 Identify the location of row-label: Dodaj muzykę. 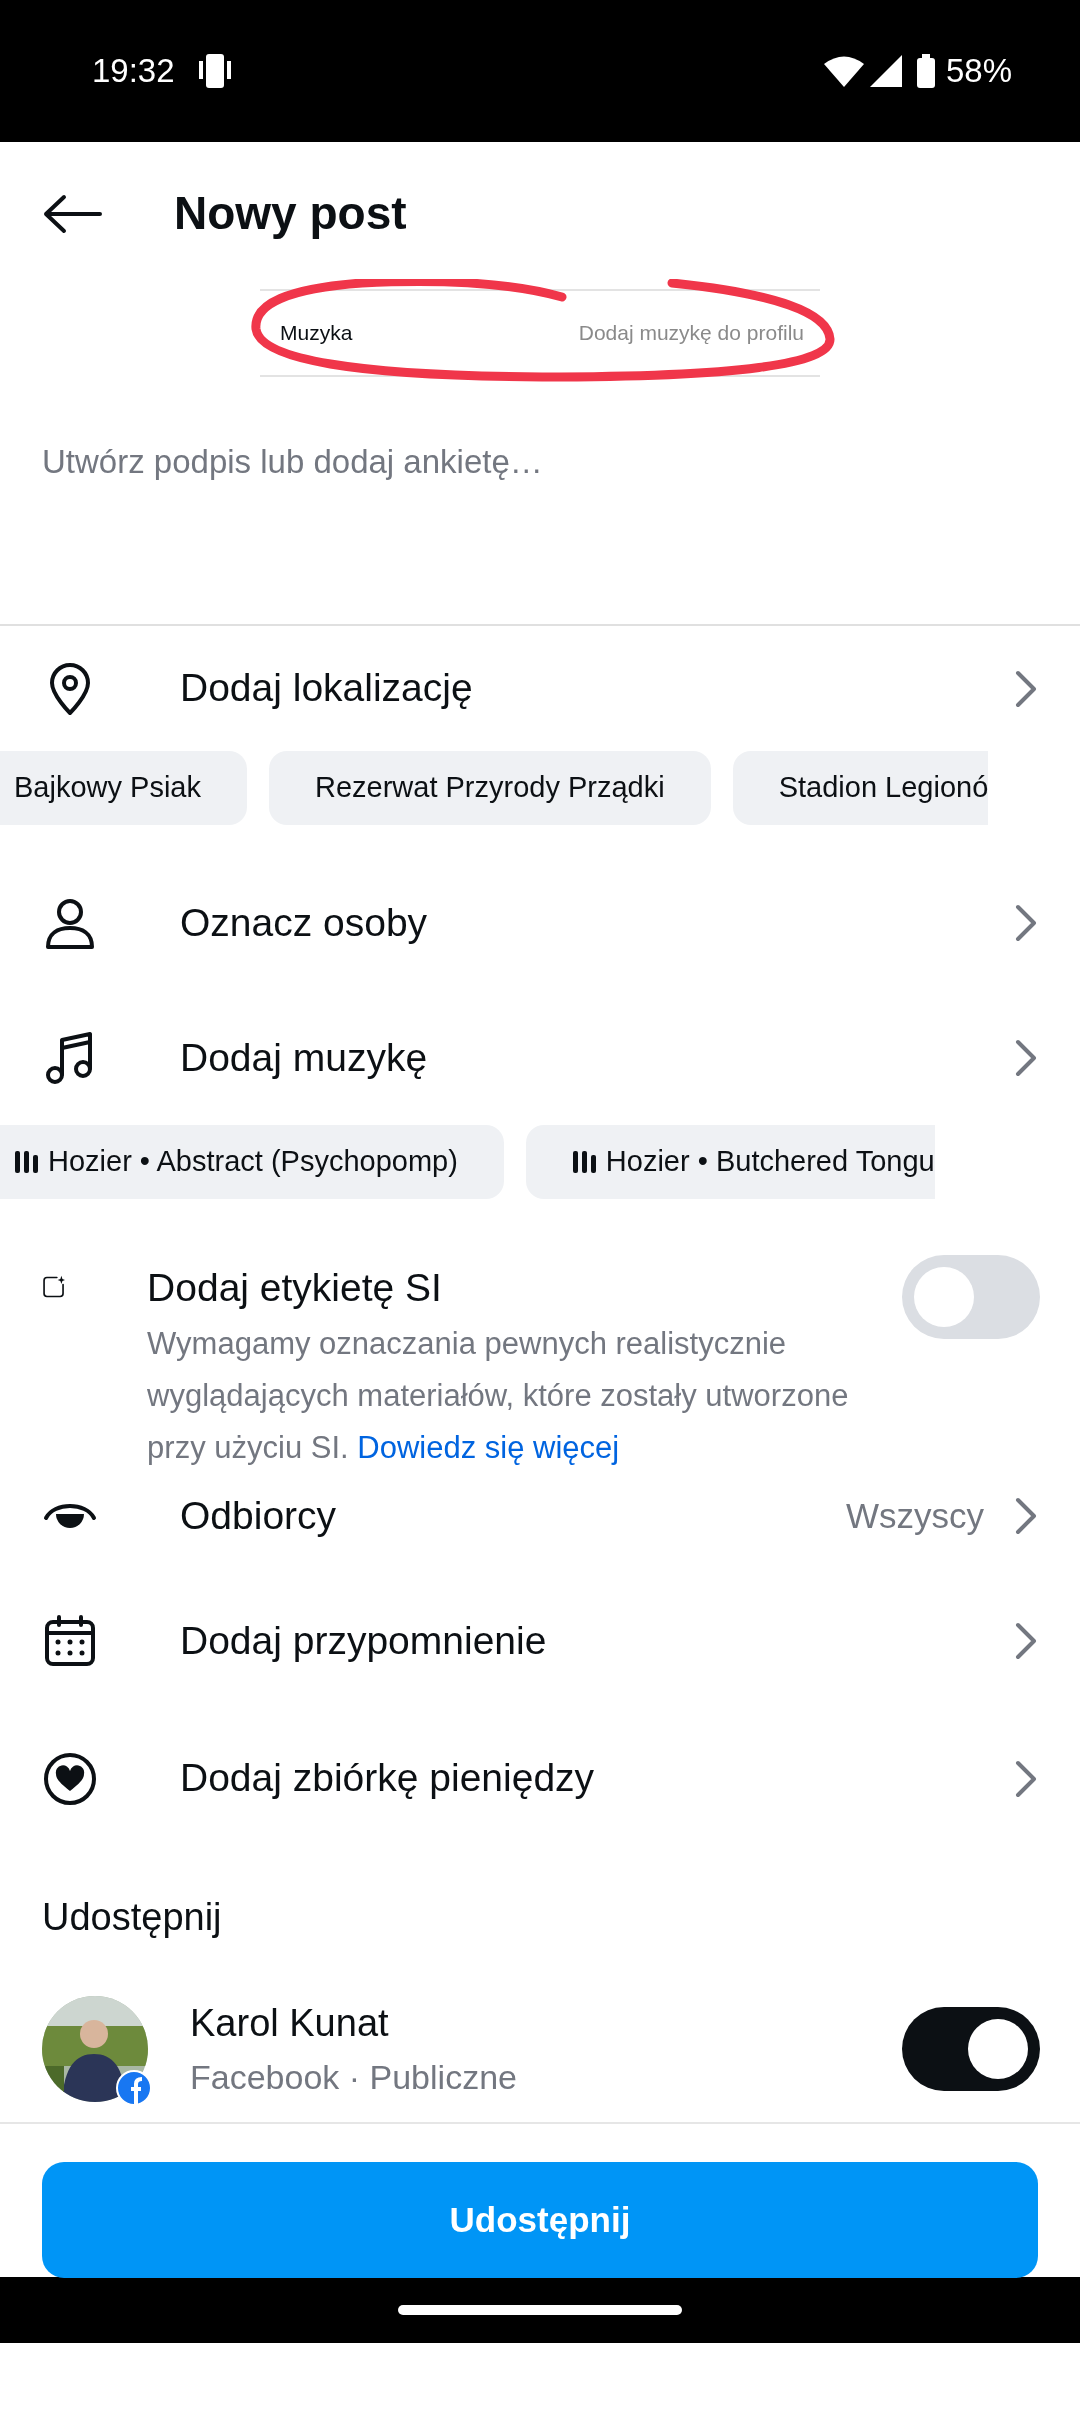
(304, 1057).